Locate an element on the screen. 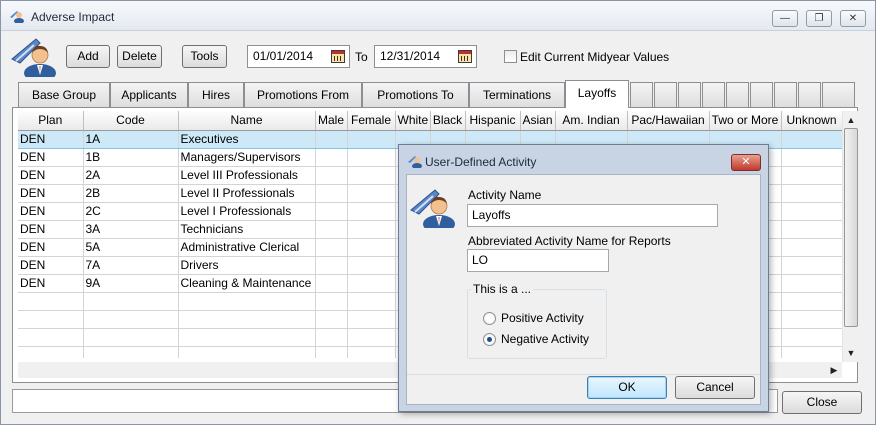  abbrev-name-input: LO is located at coordinates (538, 260).